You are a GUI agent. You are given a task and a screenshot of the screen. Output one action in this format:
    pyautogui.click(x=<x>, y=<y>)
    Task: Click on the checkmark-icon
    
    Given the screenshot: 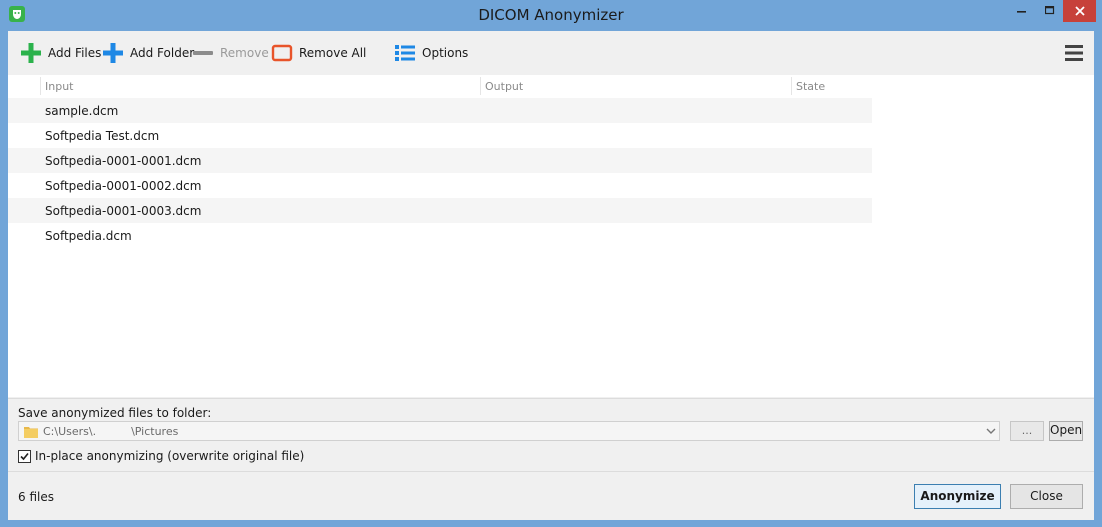 What is the action you would take?
    pyautogui.click(x=24, y=456)
    